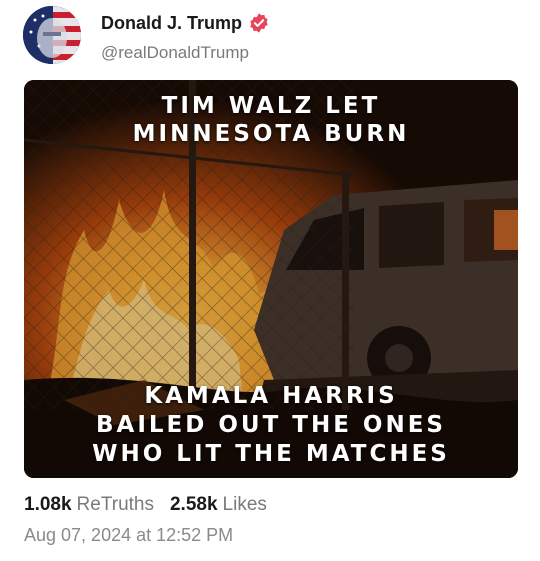 This screenshot has height=561, width=540. What do you see at coordinates (172, 22) in the screenshot?
I see `author-name-text: Donald J. Trump` at bounding box center [172, 22].